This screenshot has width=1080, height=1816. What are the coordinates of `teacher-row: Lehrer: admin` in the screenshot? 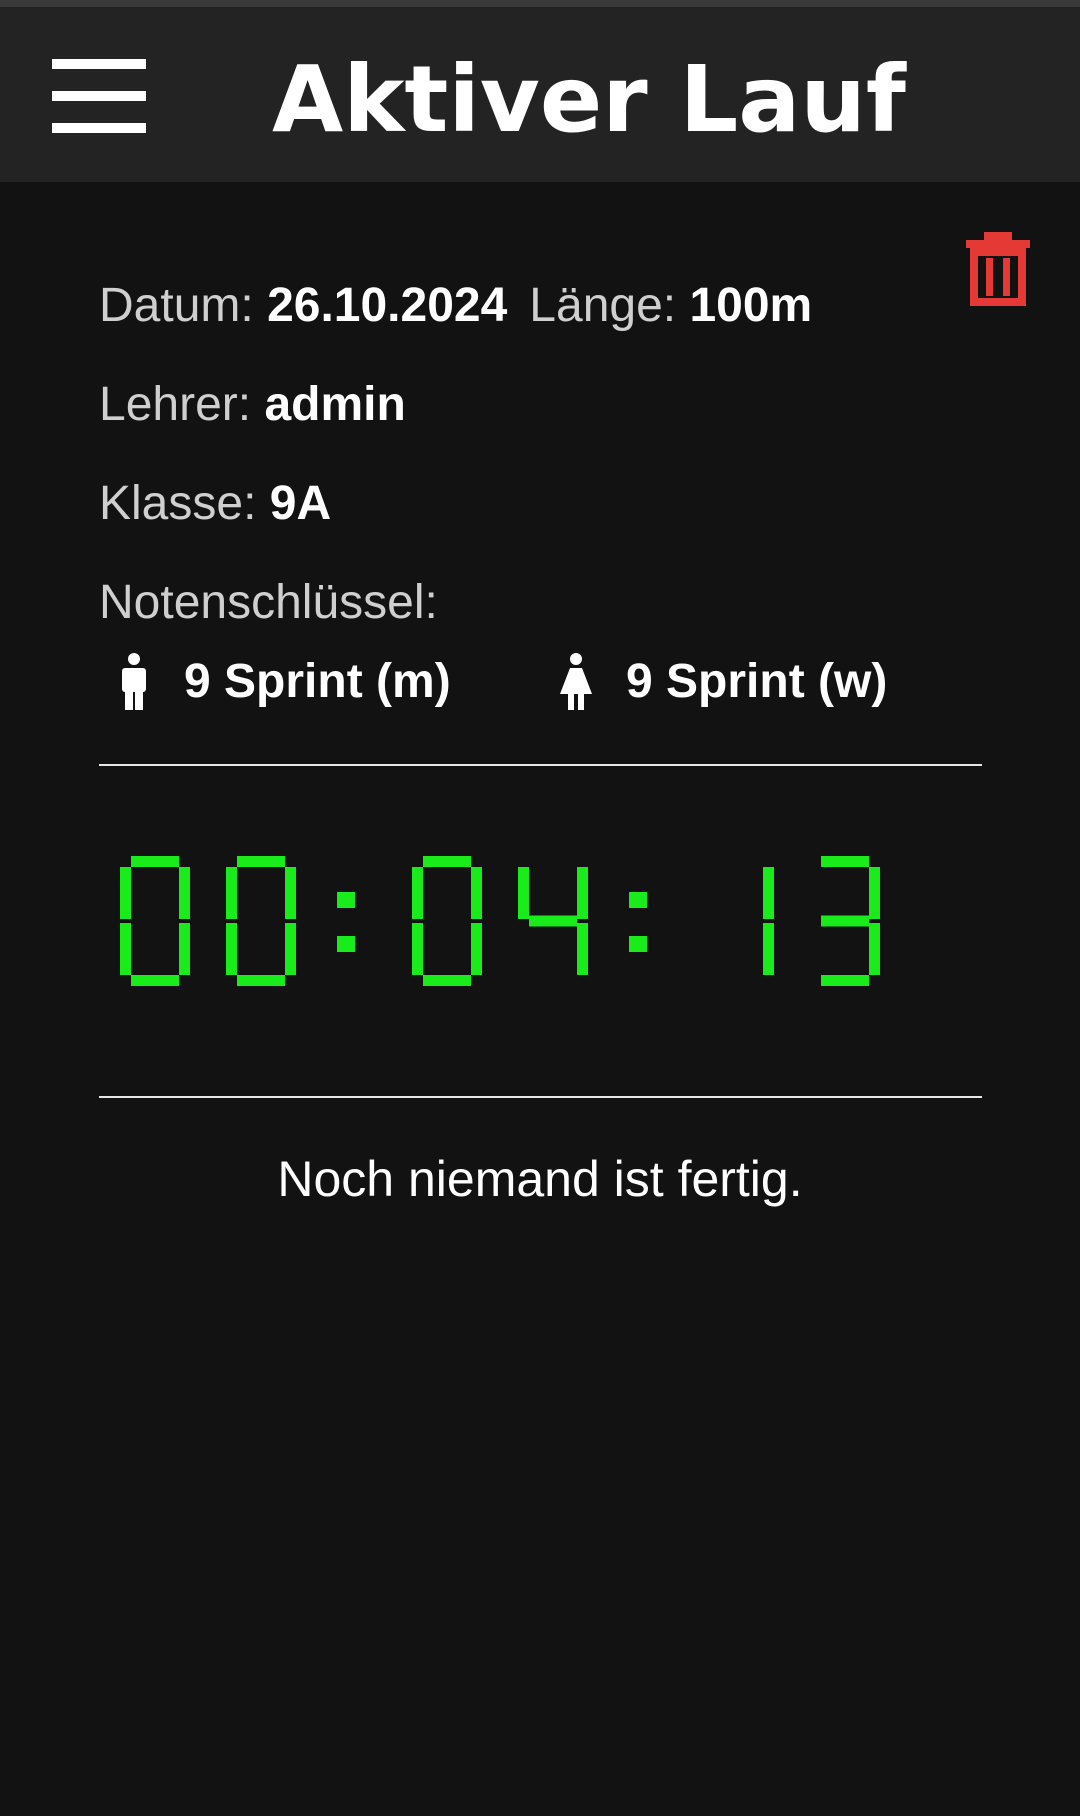 It's located at (252, 405).